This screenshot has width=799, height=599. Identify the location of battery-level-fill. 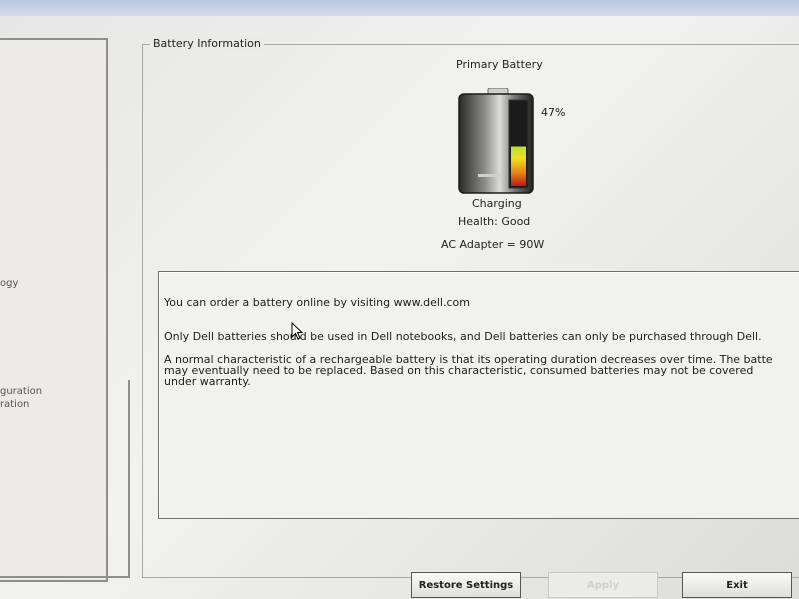
(518, 166).